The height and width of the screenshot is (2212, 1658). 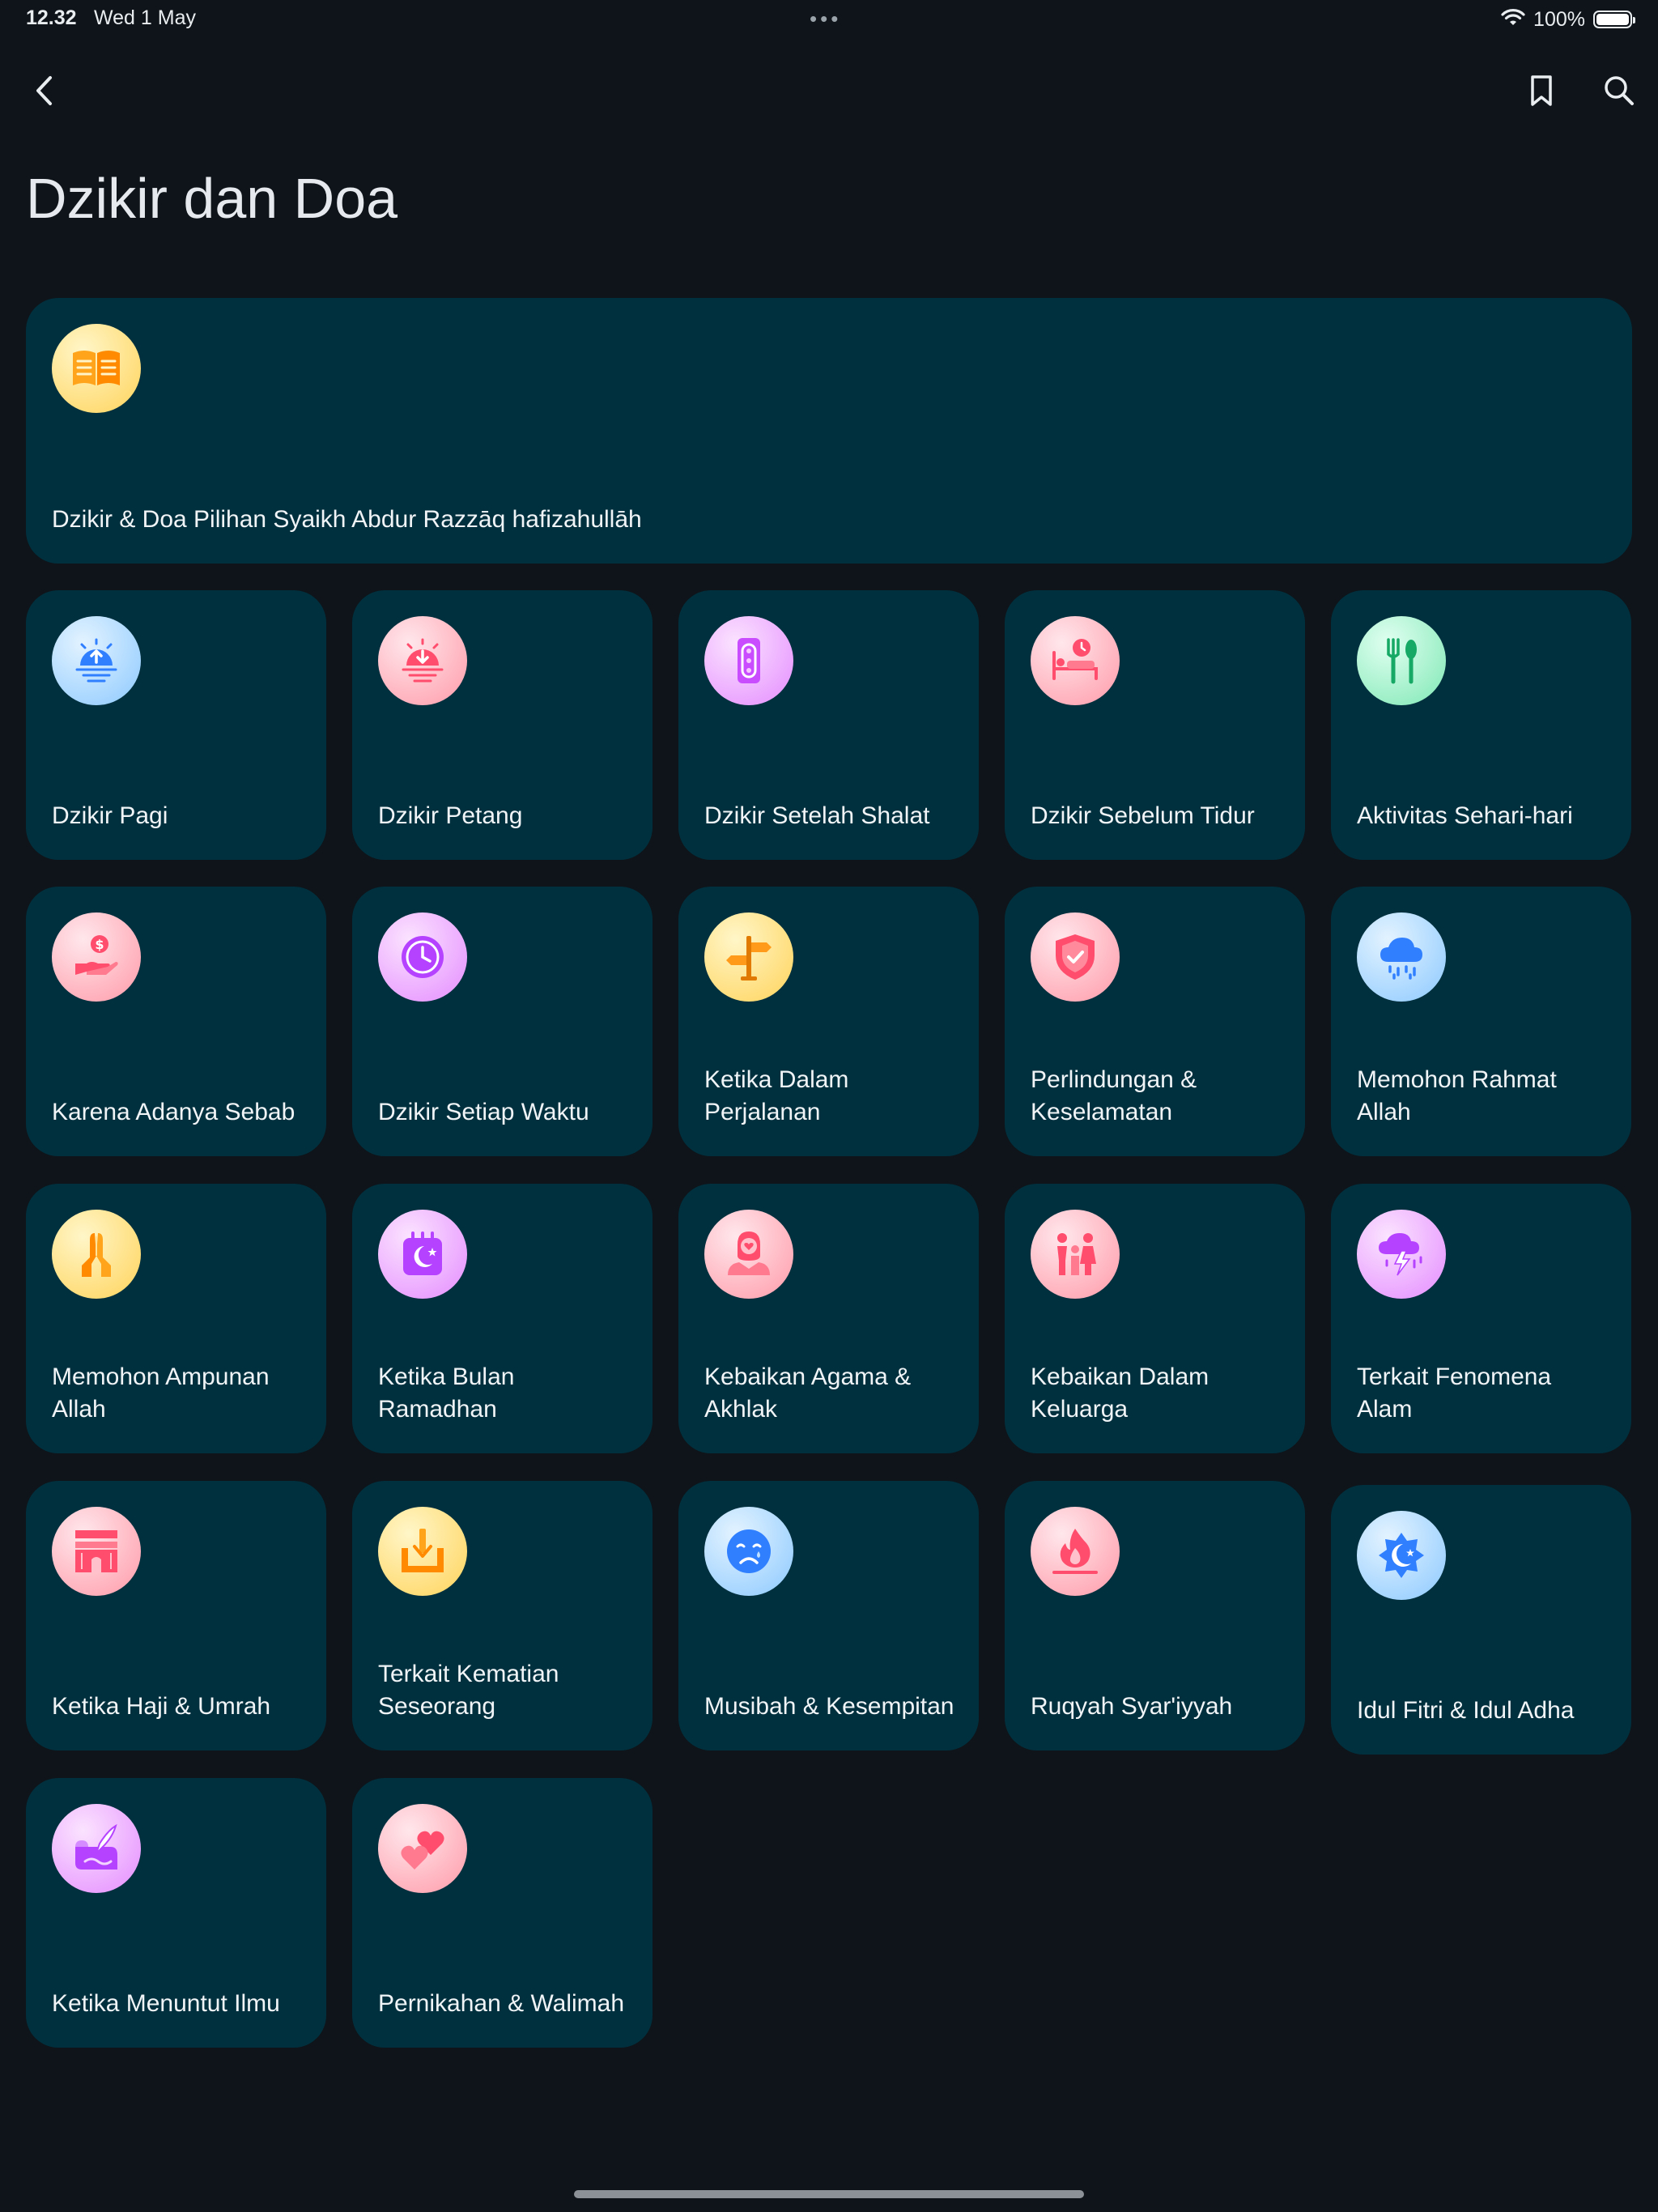 I want to click on category-card-pernikahan-walimah: Pernikahan & Walimah, so click(x=502, y=1913).